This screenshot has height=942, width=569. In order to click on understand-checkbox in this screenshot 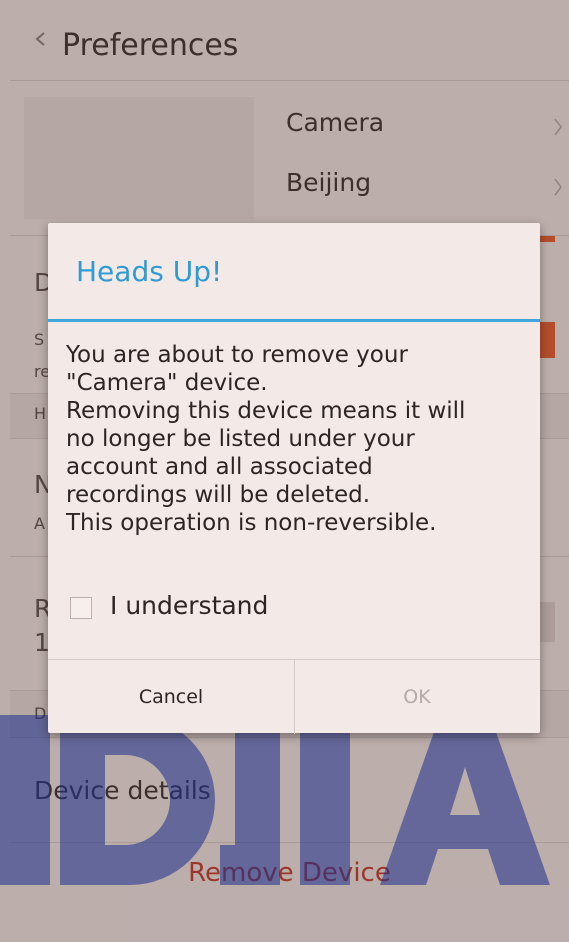, I will do `click(81, 608)`.